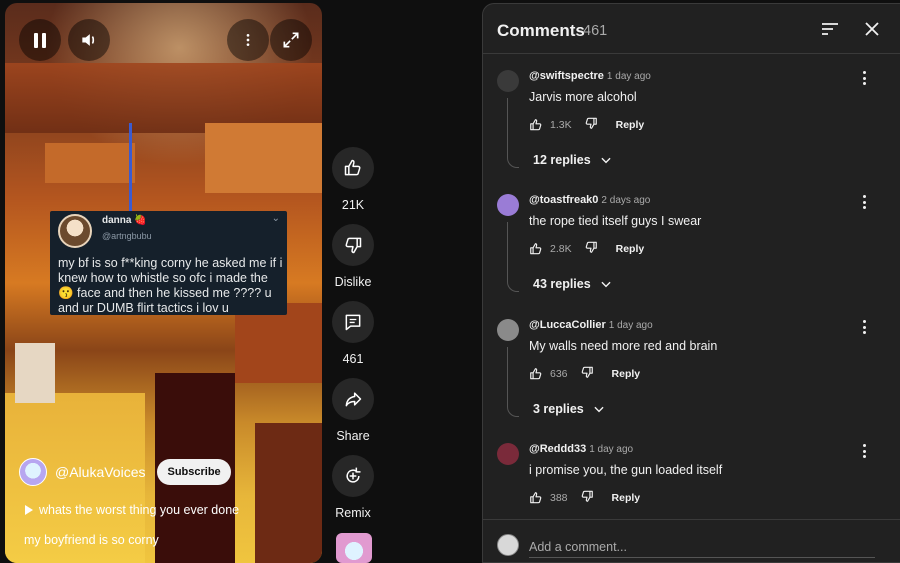  Describe the element at coordinates (691, 29) in the screenshot. I see `comments-header: Comments 461` at that location.